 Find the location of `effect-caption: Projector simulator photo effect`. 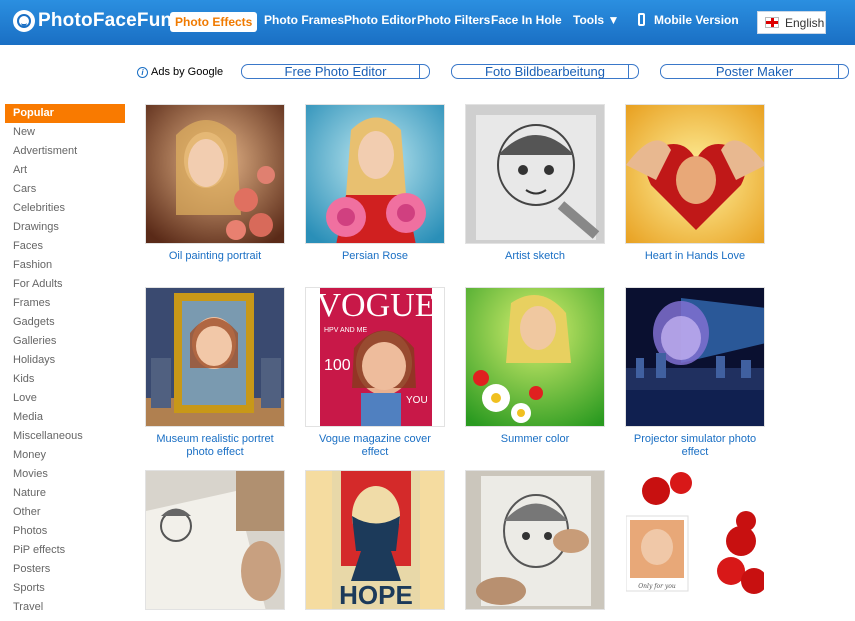

effect-caption: Projector simulator photo effect is located at coordinates (695, 446).